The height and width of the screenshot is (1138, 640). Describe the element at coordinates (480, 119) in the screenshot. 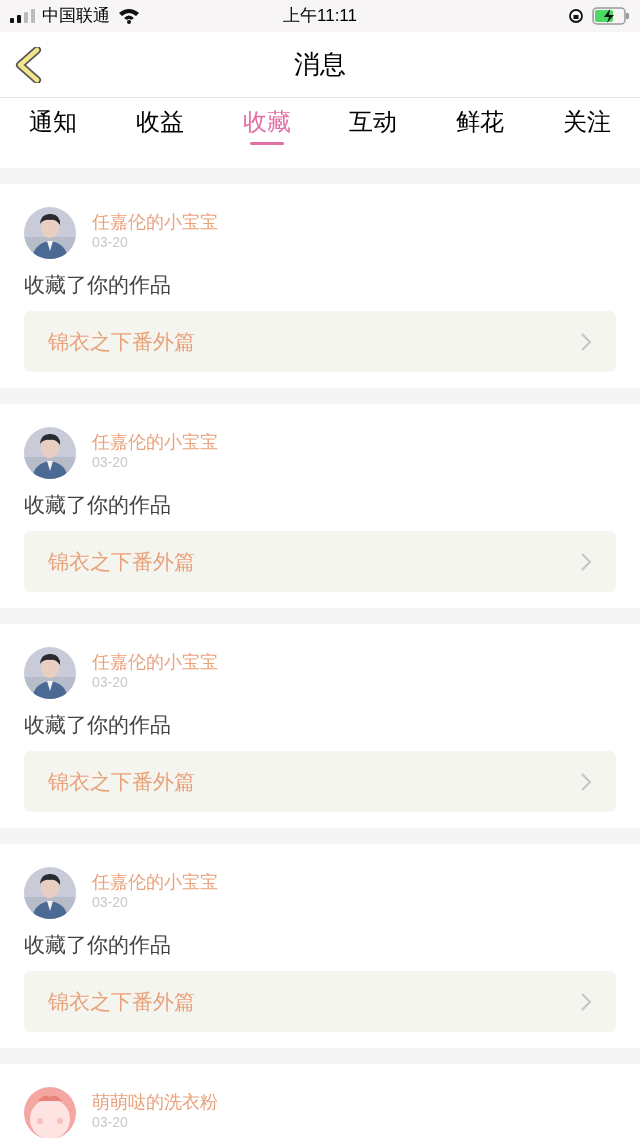

I see `tab: 鲜花` at that location.